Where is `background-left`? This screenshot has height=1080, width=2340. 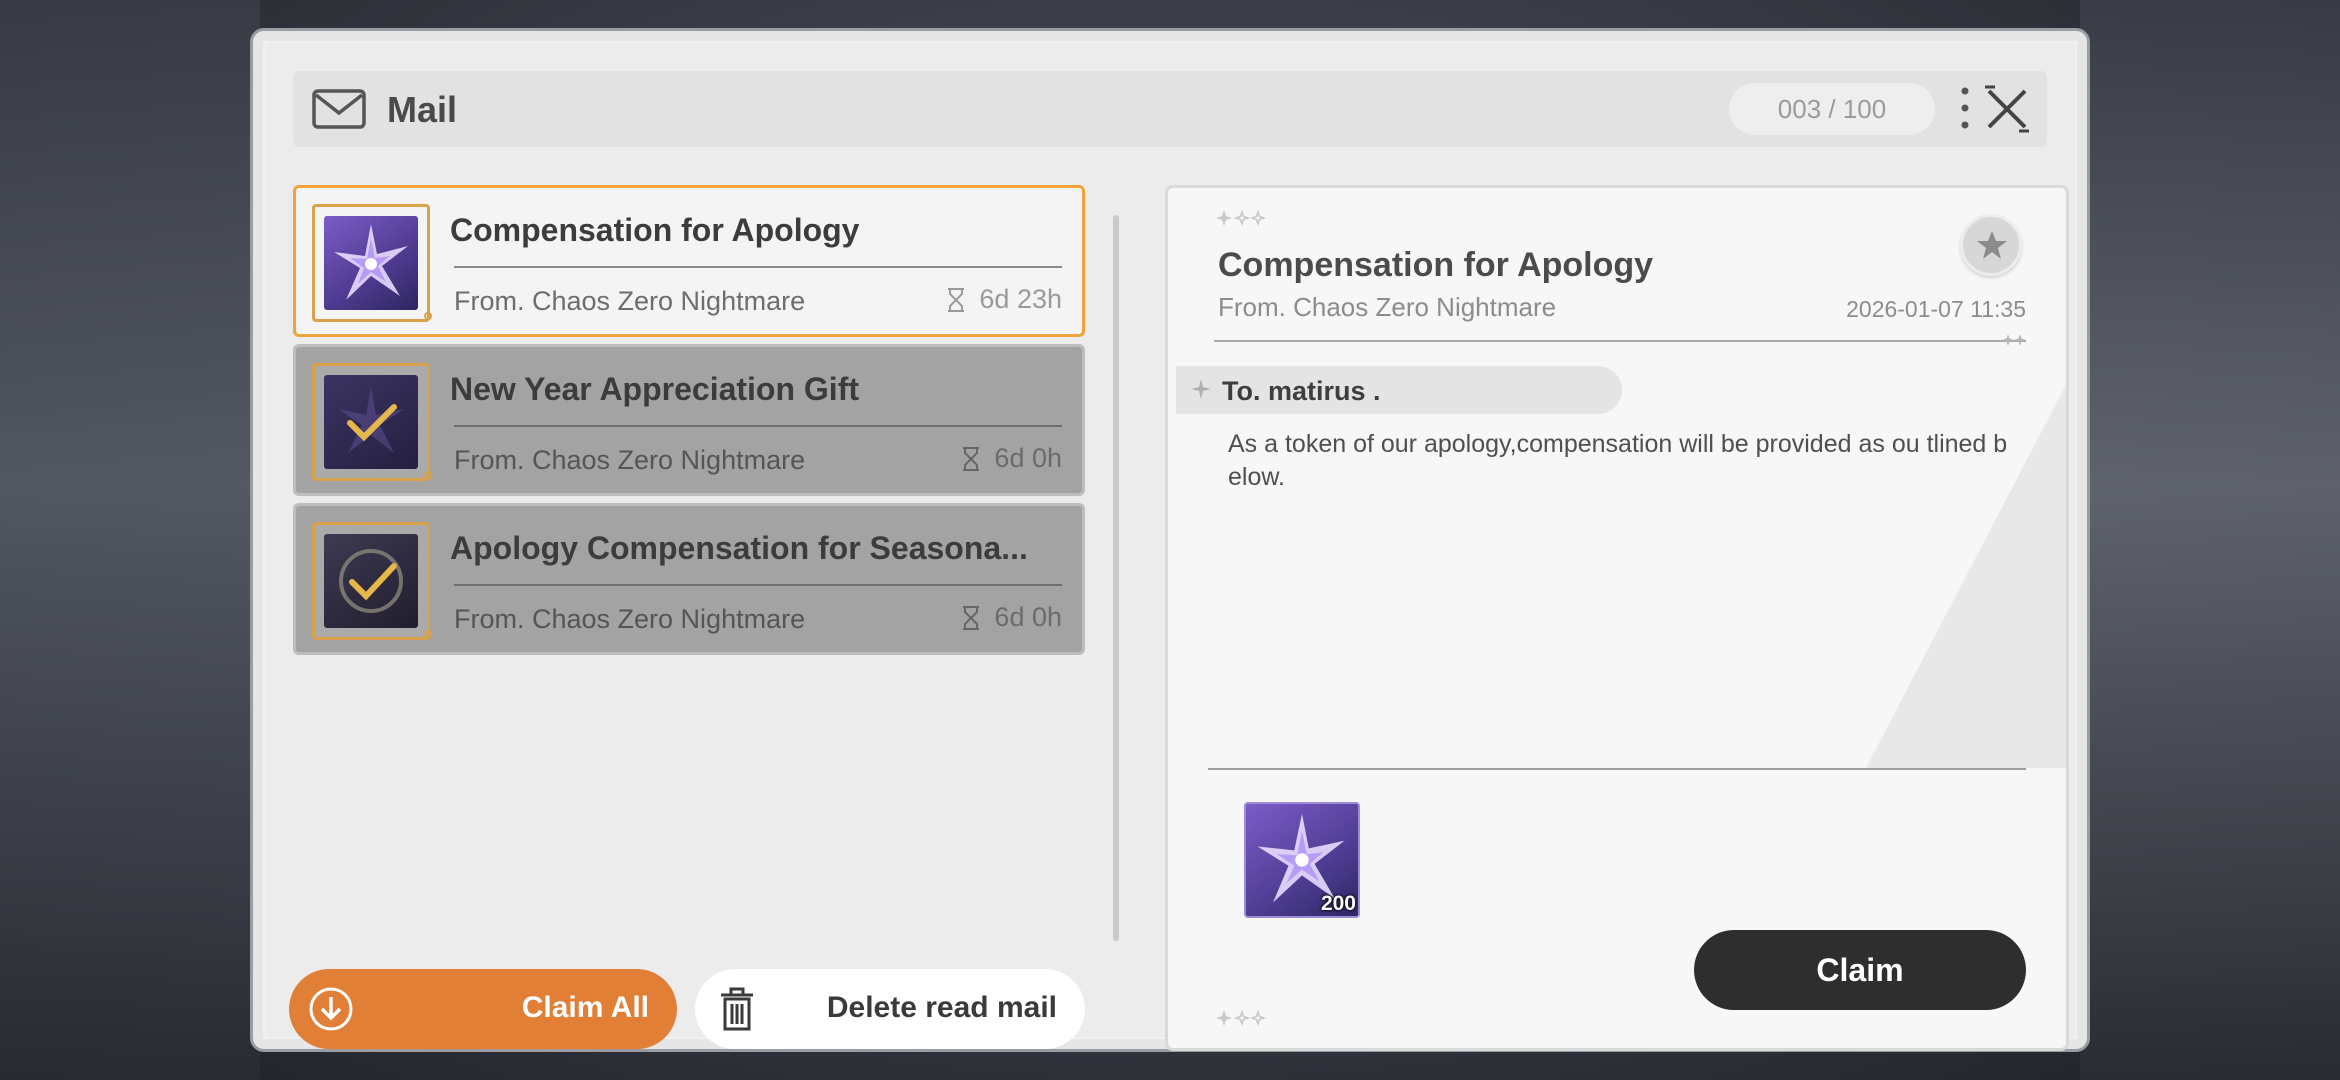
background-left is located at coordinates (130, 540).